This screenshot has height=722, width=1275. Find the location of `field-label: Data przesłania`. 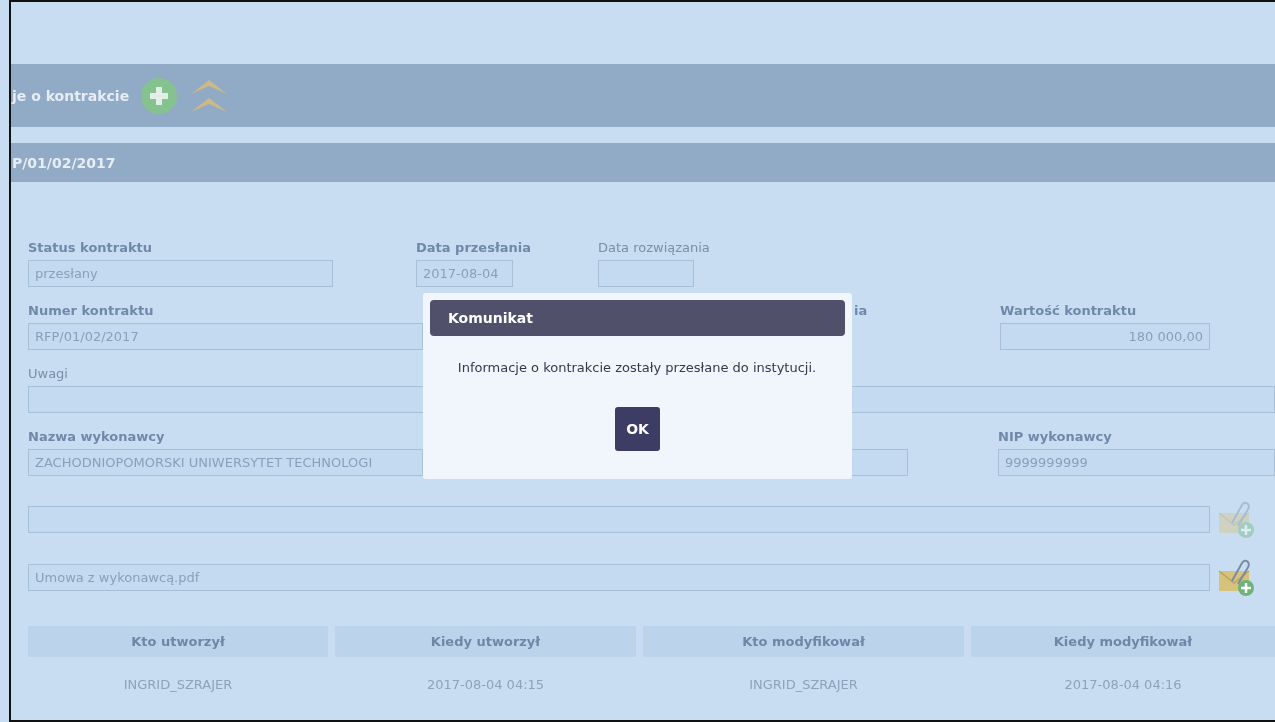

field-label: Data przesłania is located at coordinates (473, 248).